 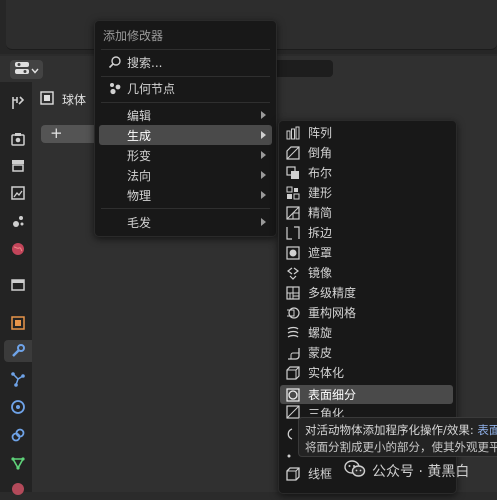 I want to click on scene-tab-icon, so click(x=18, y=221).